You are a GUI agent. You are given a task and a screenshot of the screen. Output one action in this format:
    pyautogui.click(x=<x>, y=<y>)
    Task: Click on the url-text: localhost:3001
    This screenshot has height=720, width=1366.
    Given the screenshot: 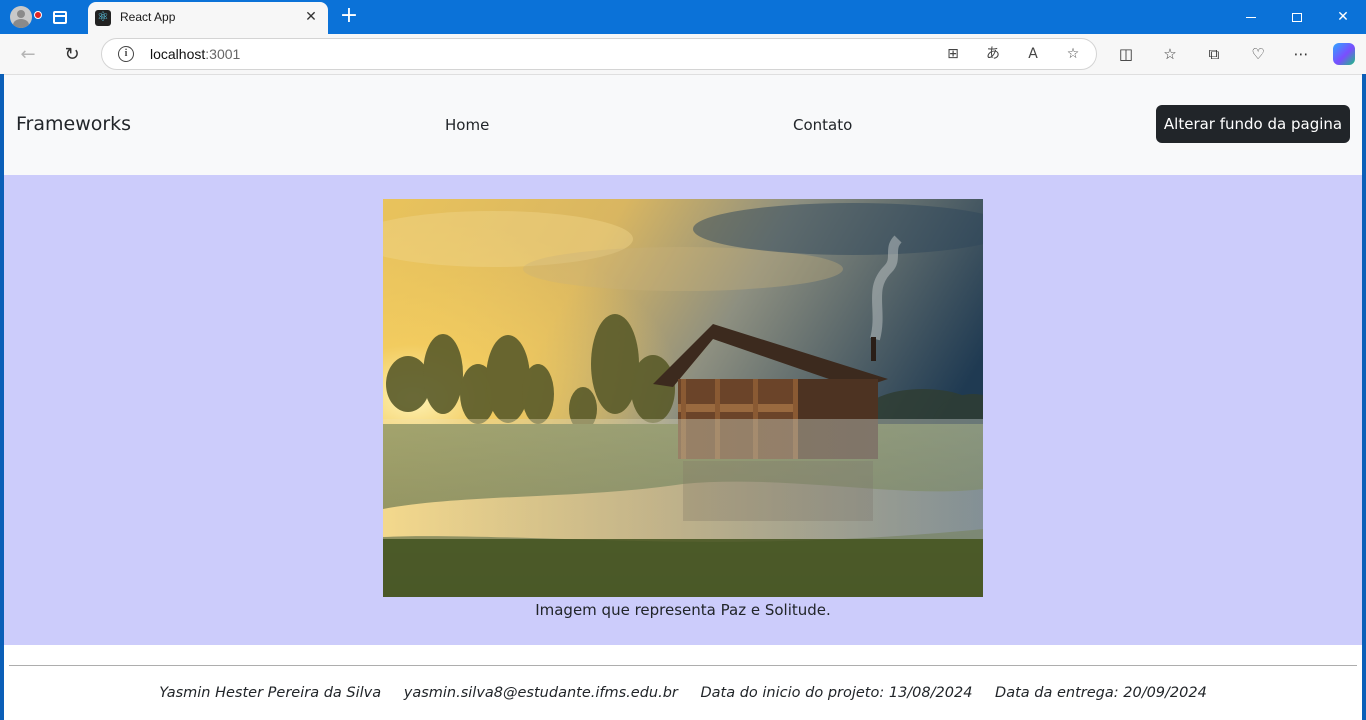 What is the action you would take?
    pyautogui.click(x=195, y=54)
    